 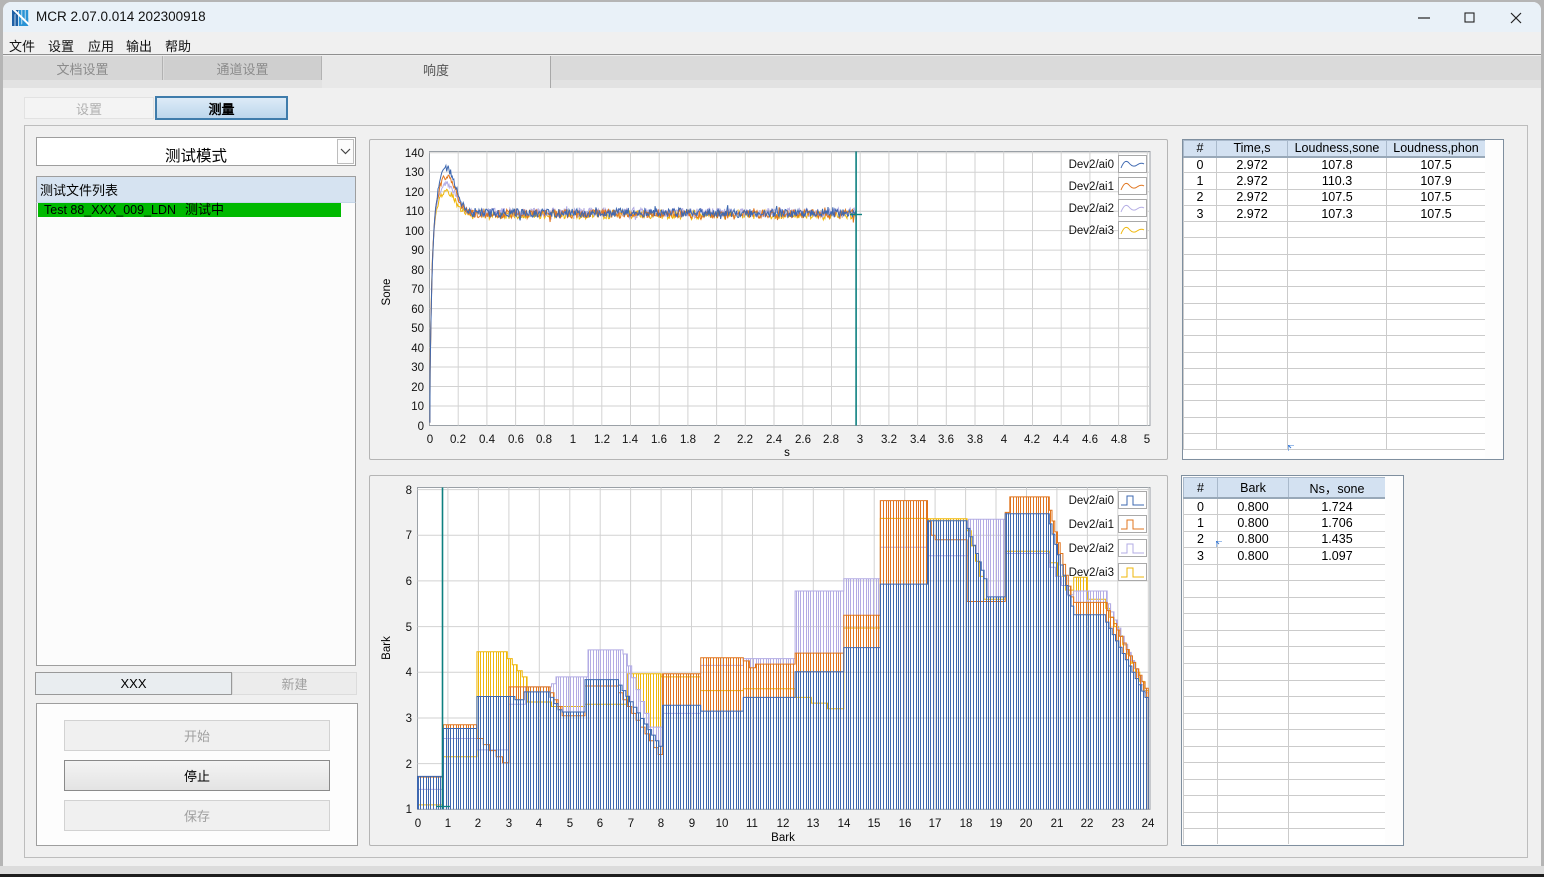 What do you see at coordinates (996, 824) in the screenshot?
I see `svg-text: 19` at bounding box center [996, 824].